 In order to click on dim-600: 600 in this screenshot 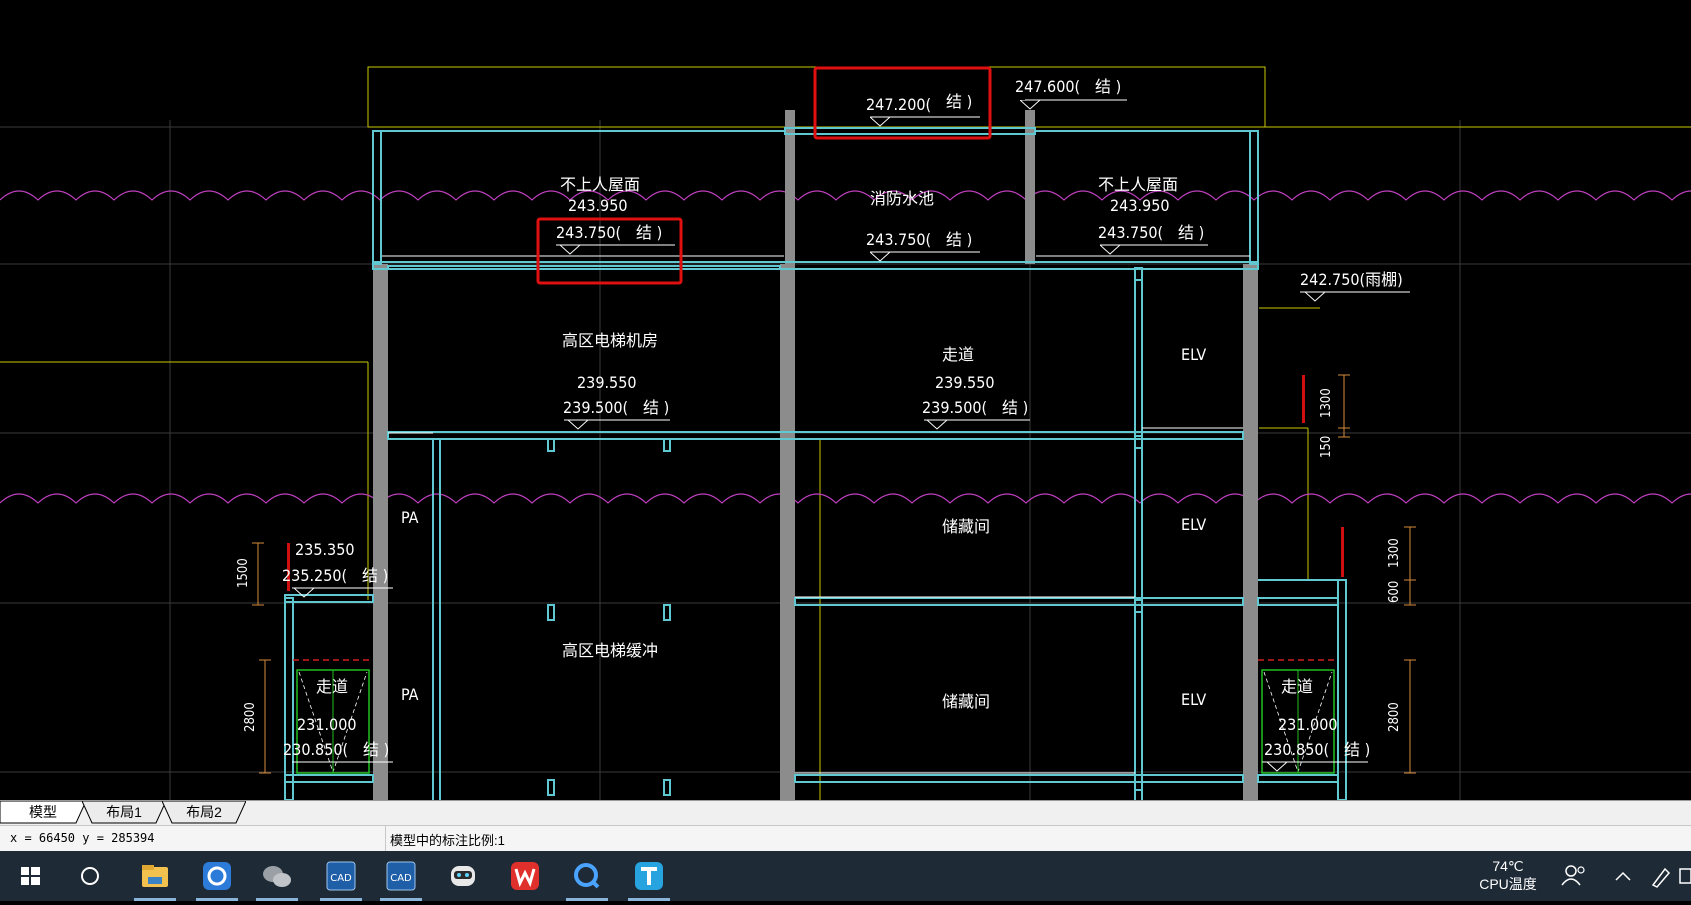, I will do `click(1394, 592)`.